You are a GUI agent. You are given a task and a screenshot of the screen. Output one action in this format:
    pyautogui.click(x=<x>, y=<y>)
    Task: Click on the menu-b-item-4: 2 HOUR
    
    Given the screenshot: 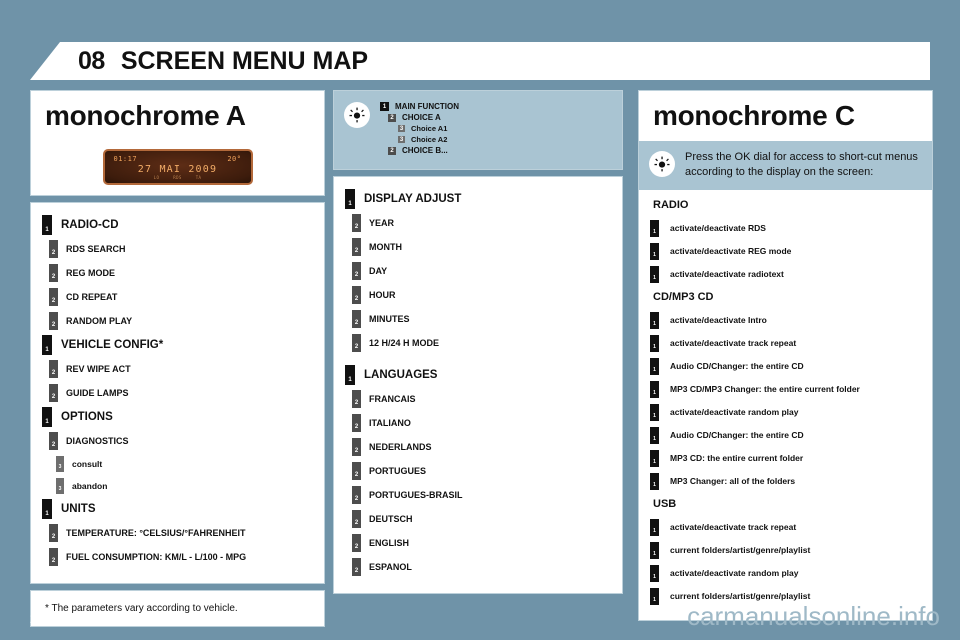 What is the action you would take?
    pyautogui.click(x=487, y=295)
    